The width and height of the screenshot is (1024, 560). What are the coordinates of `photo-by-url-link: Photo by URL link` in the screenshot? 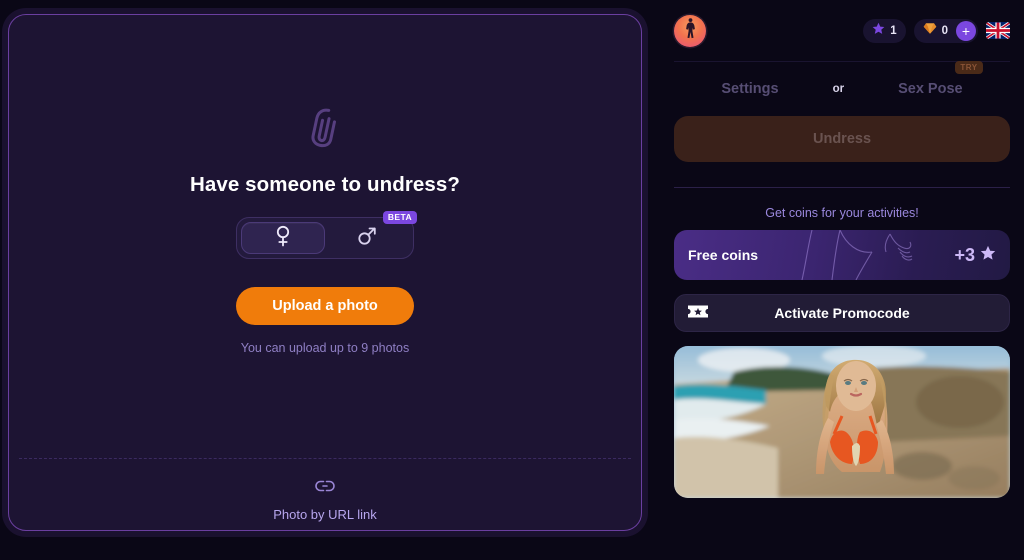 It's located at (325, 514).